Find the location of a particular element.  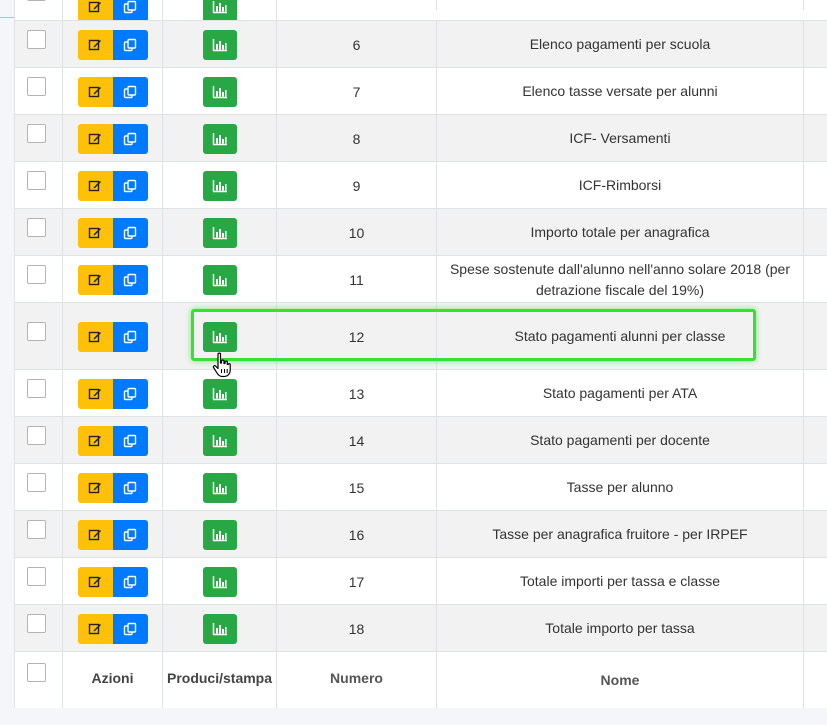

nome-cell: ICF- Versamenti is located at coordinates (620, 138).